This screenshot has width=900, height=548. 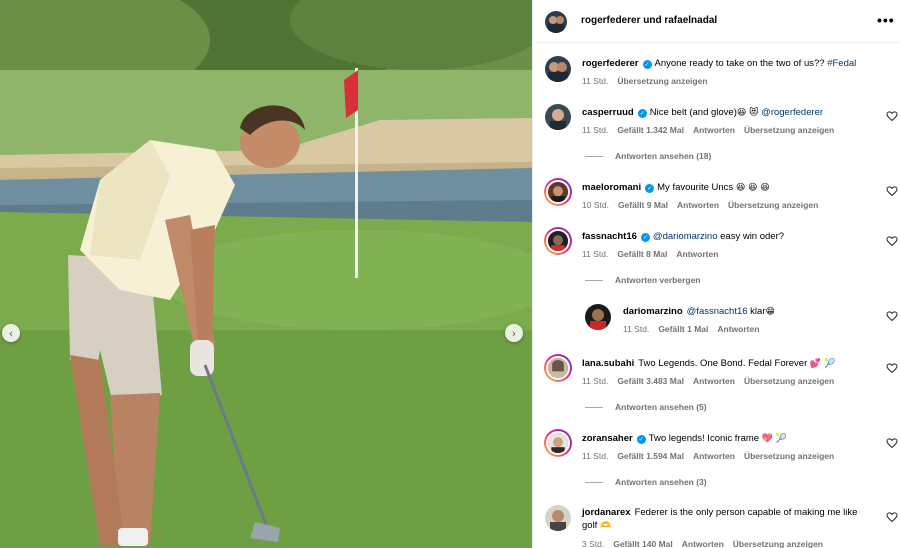 What do you see at coordinates (648, 156) in the screenshot?
I see `view-replies-button: Antworten ansehen (18)` at bounding box center [648, 156].